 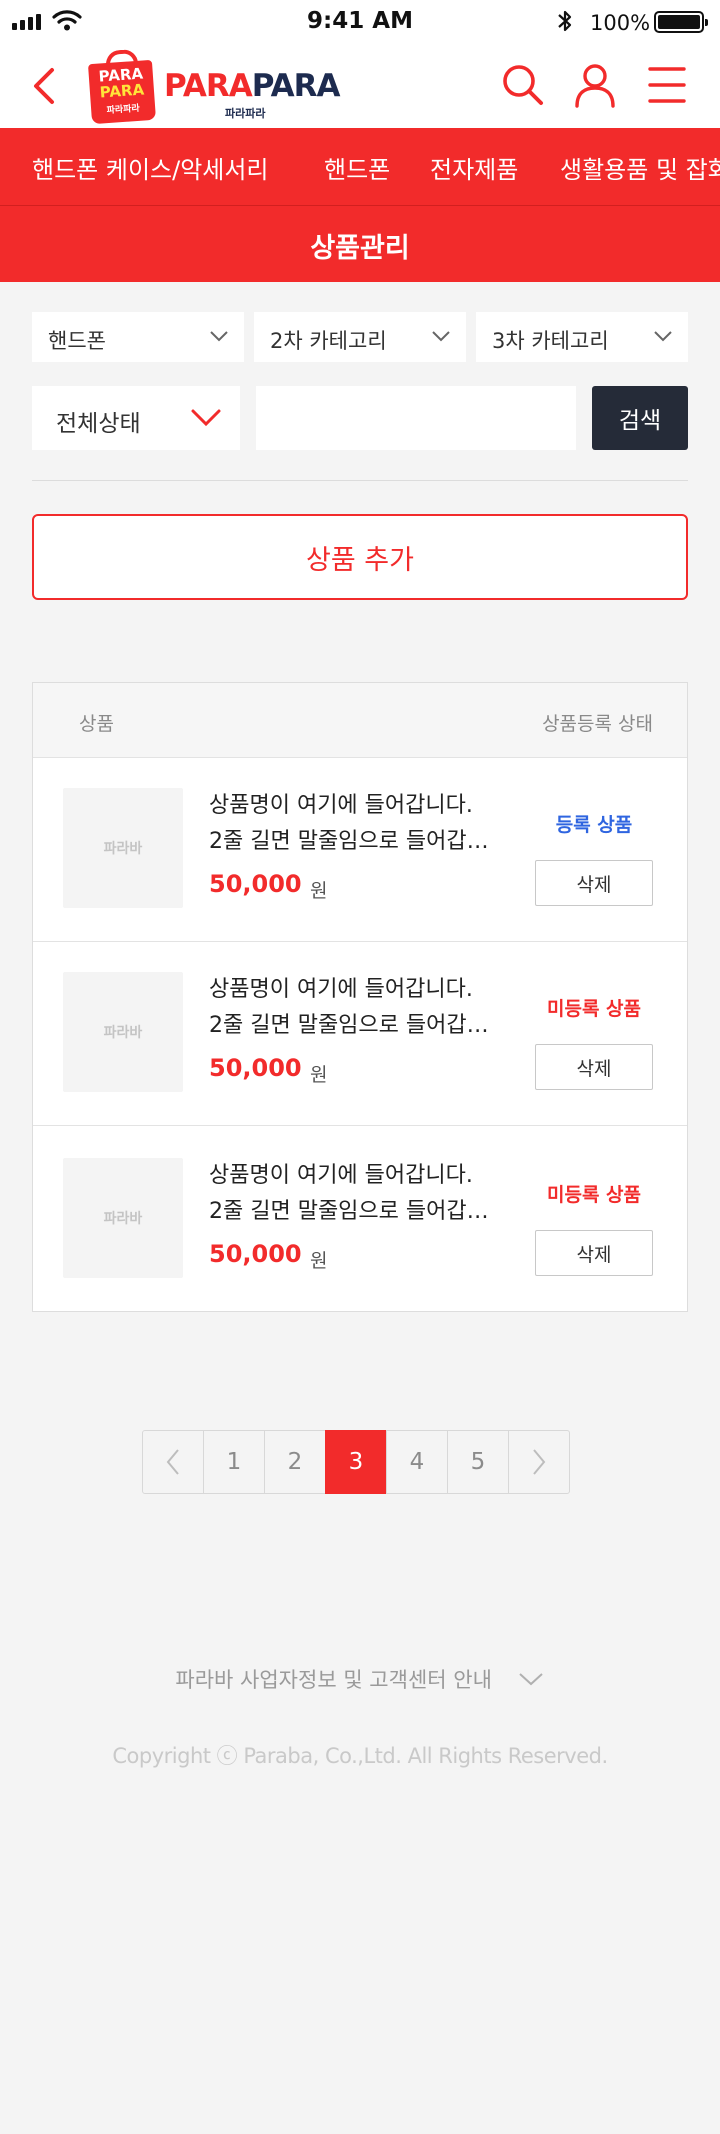 What do you see at coordinates (138, 337) in the screenshot?
I see `category1-select: 핸드폰` at bounding box center [138, 337].